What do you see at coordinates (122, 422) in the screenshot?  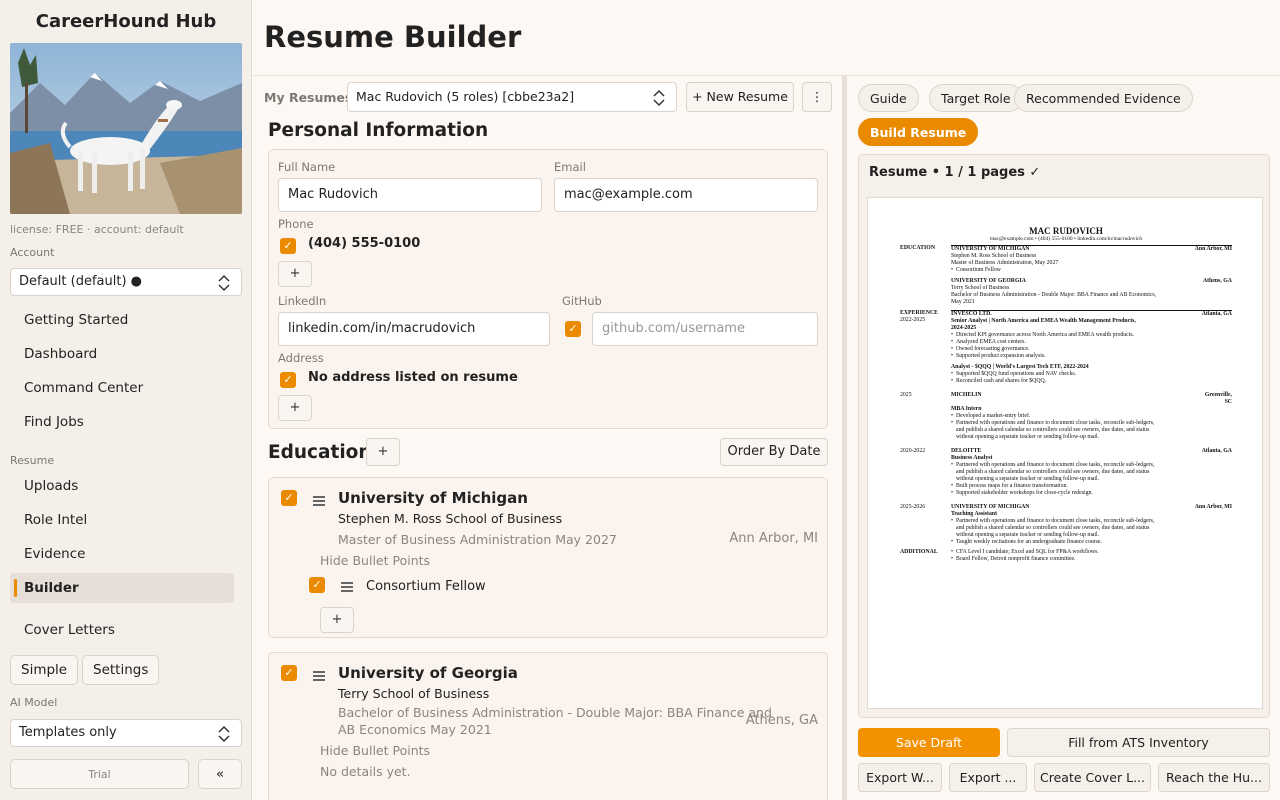 I see `nav-find-jobs: Find Jobs` at bounding box center [122, 422].